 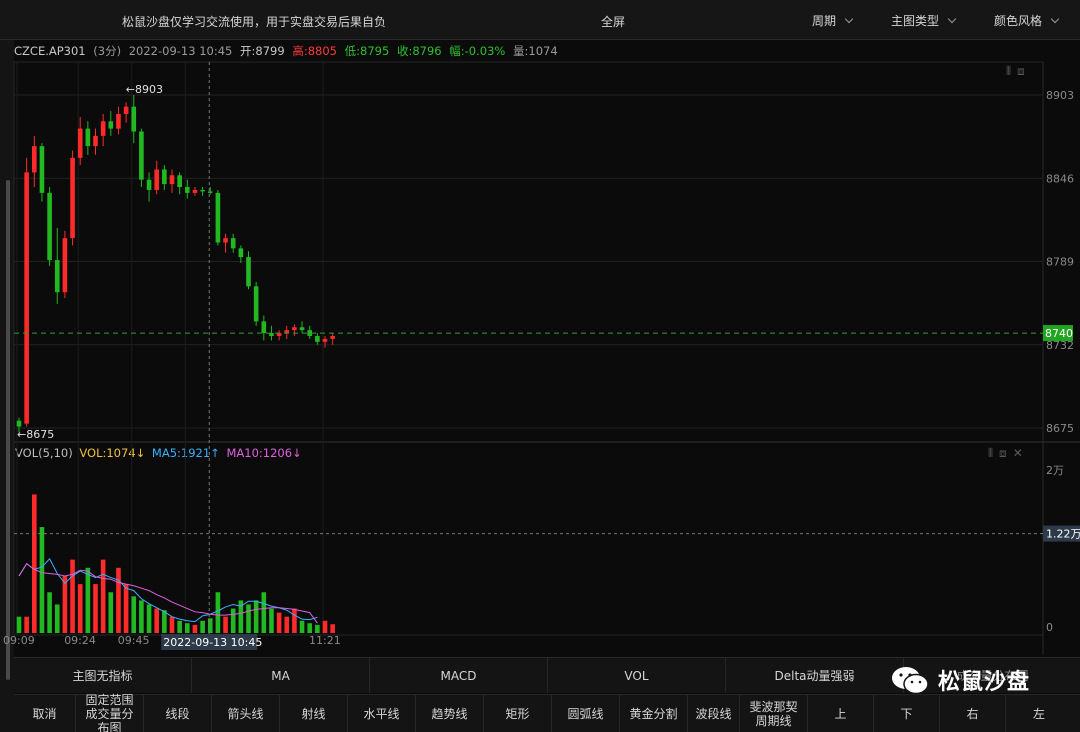 I want to click on tool-rectangle: 矩形, so click(x=518, y=713).